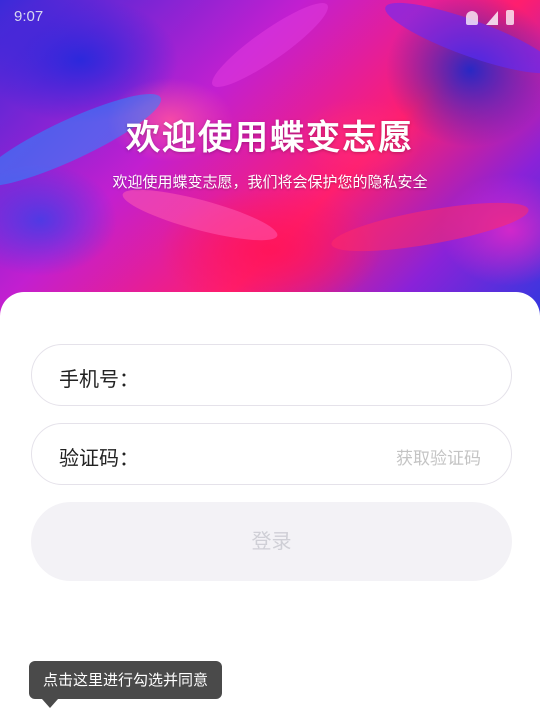 Image resolution: width=540 pixels, height=720 pixels. What do you see at coordinates (438, 456) in the screenshot?
I see `get-code-button: 获取验证码` at bounding box center [438, 456].